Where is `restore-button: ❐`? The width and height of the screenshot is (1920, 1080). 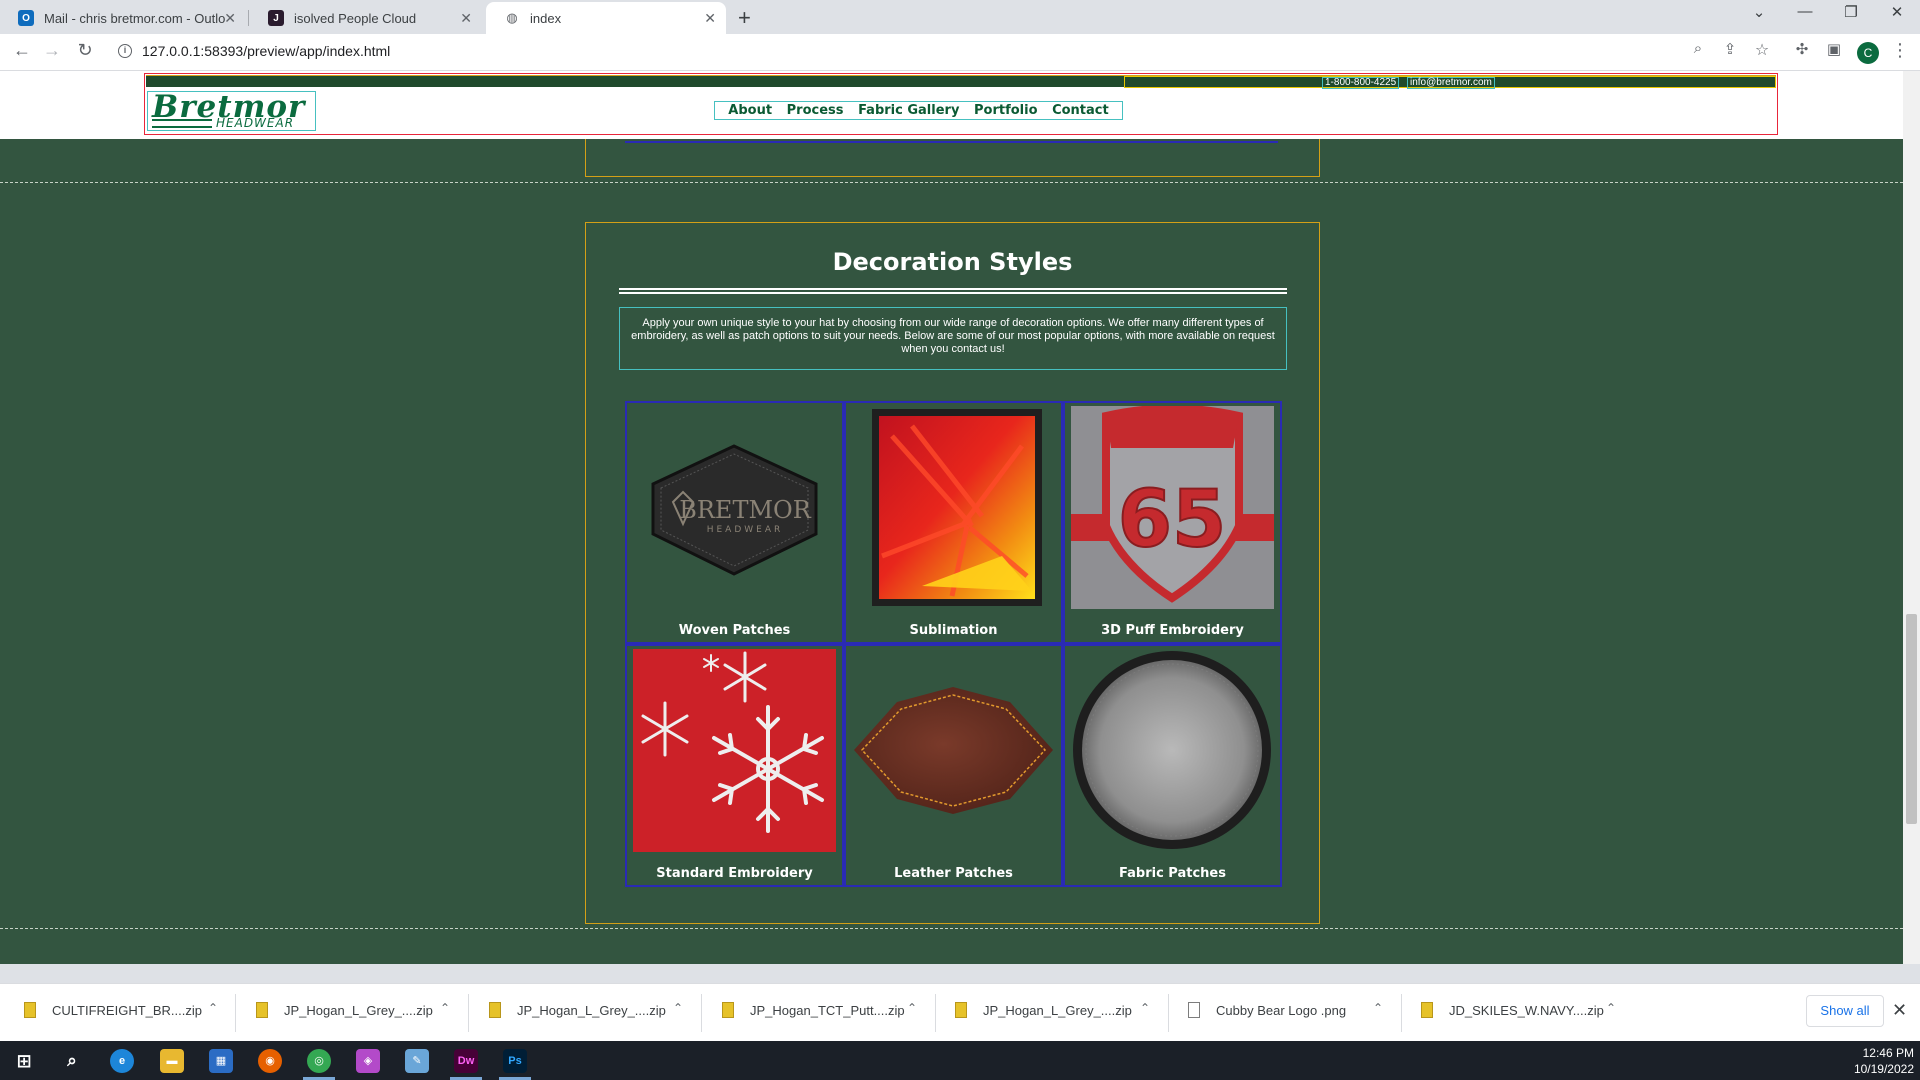
restore-button: ❐ is located at coordinates (1851, 12).